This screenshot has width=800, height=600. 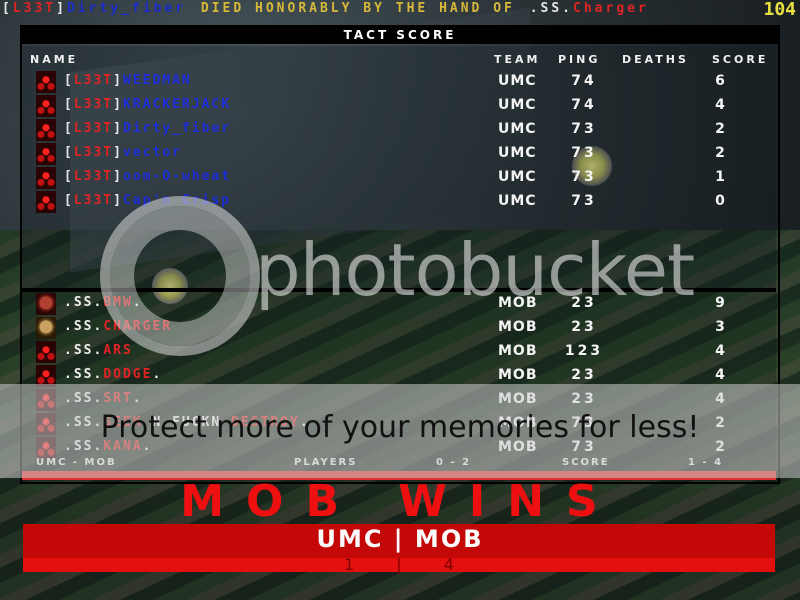 What do you see at coordinates (551, 8) in the screenshot?
I see `killer-prefix: .SS.` at bounding box center [551, 8].